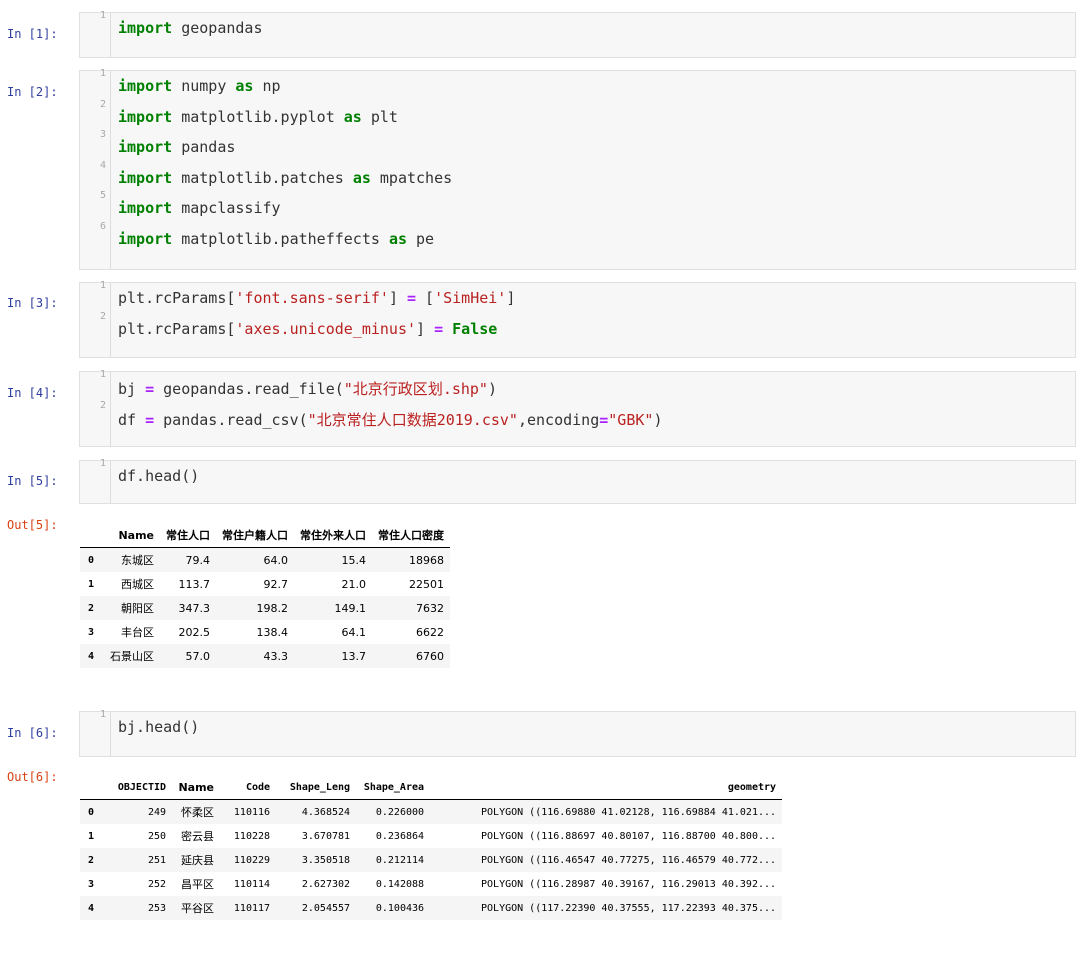  What do you see at coordinates (354, 584) in the screenshot?
I see `table-cell: 21.0` at bounding box center [354, 584].